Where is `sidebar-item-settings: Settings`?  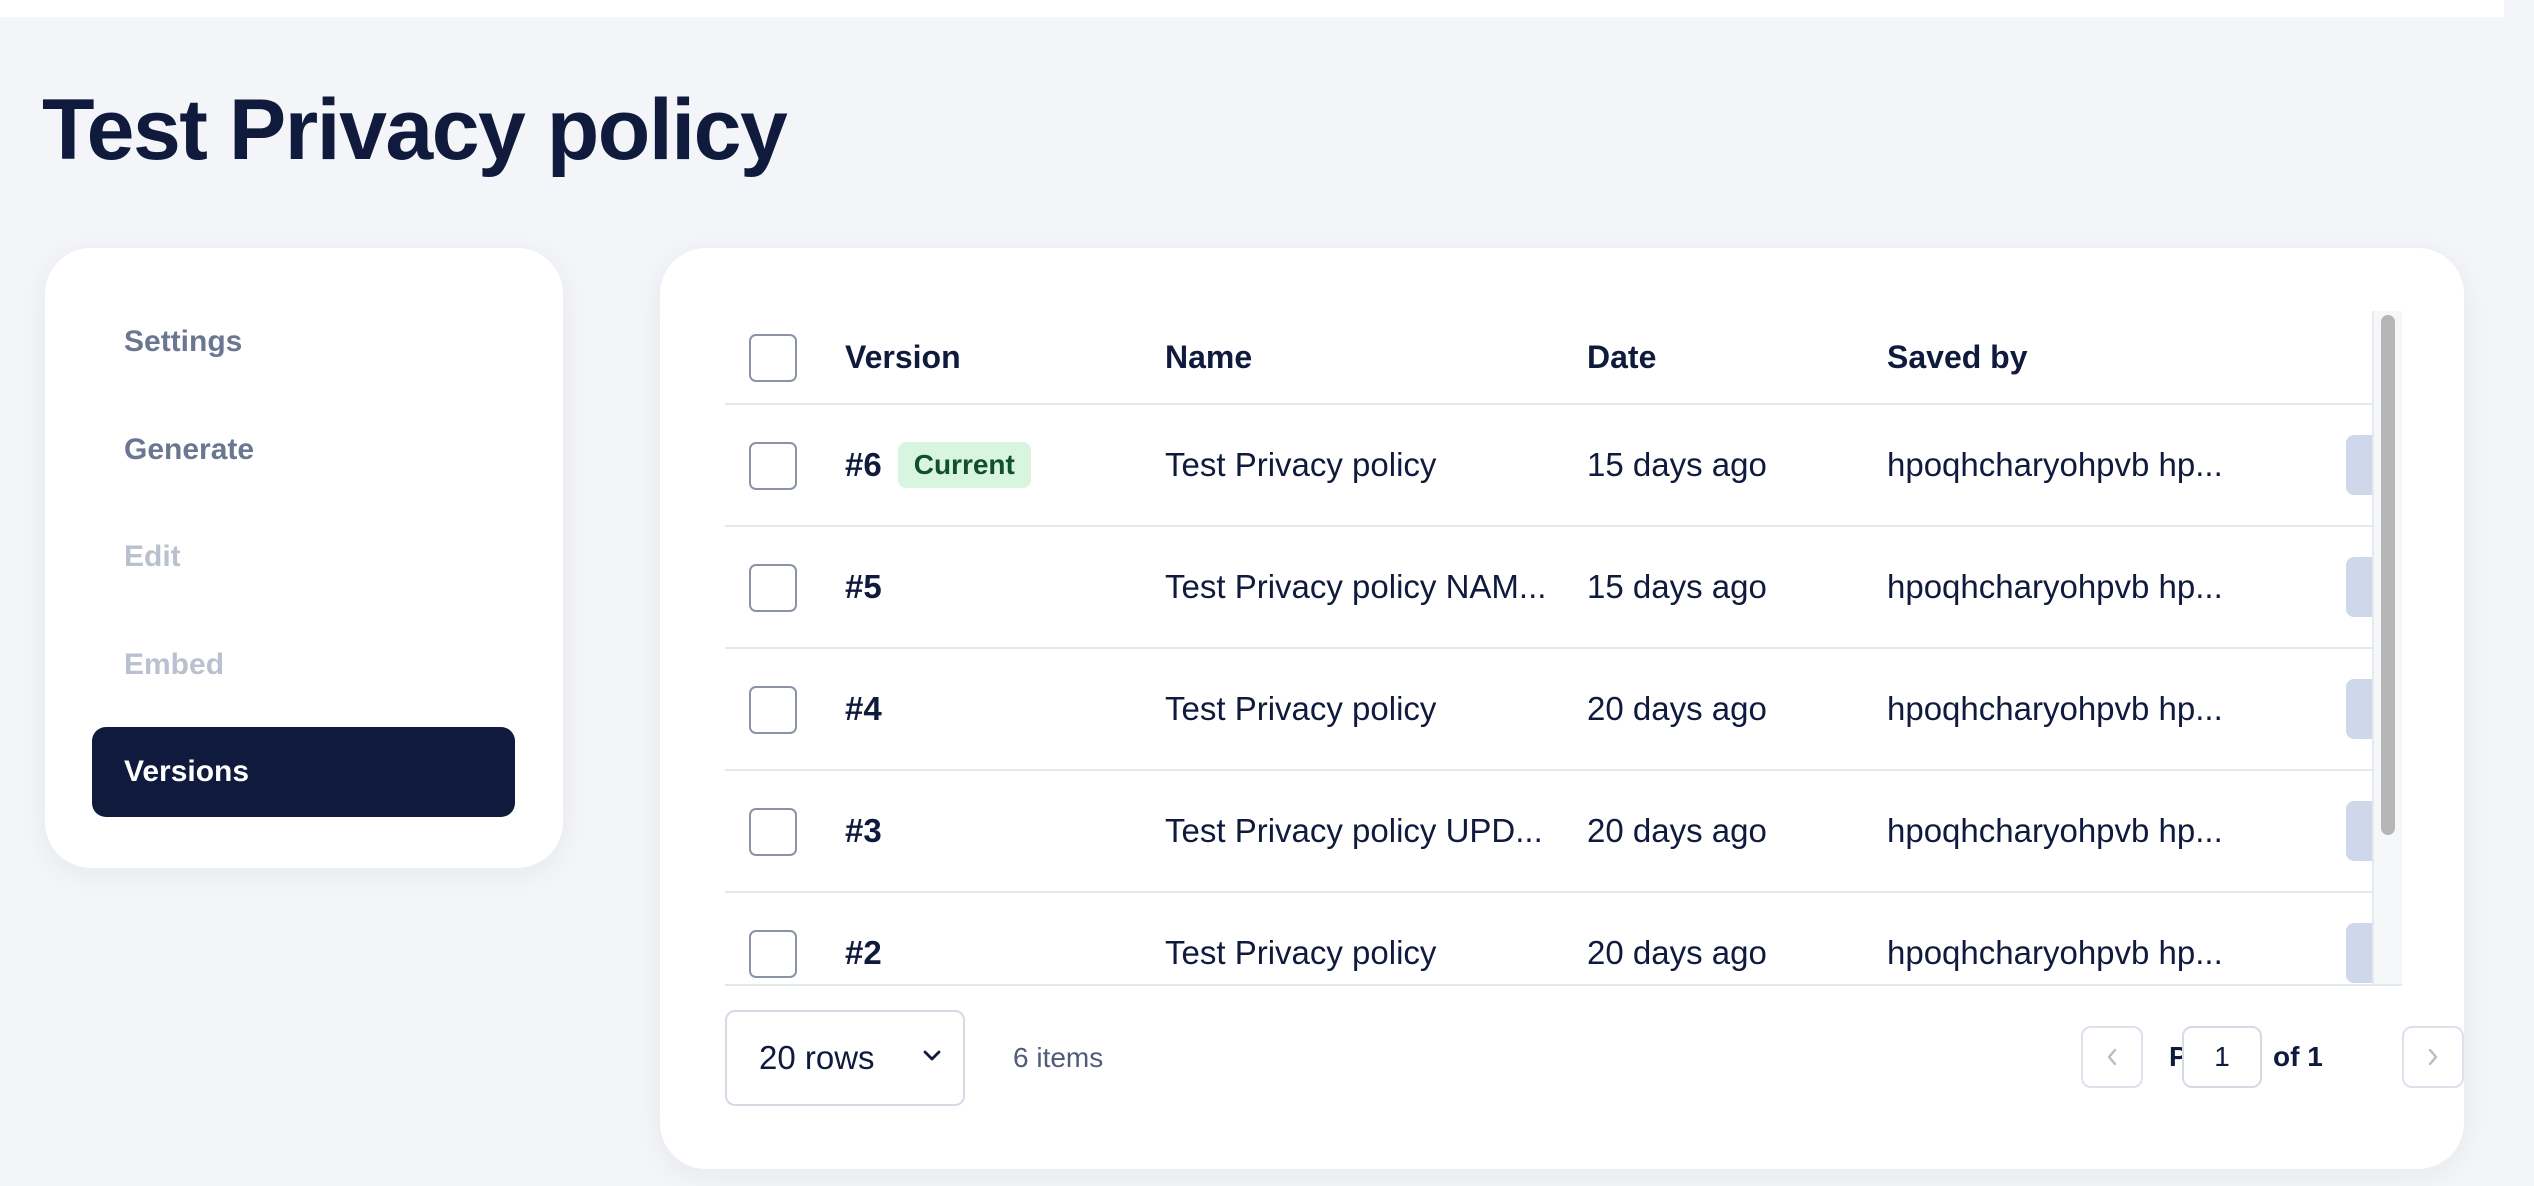
sidebar-item-settings: Settings is located at coordinates (303, 342).